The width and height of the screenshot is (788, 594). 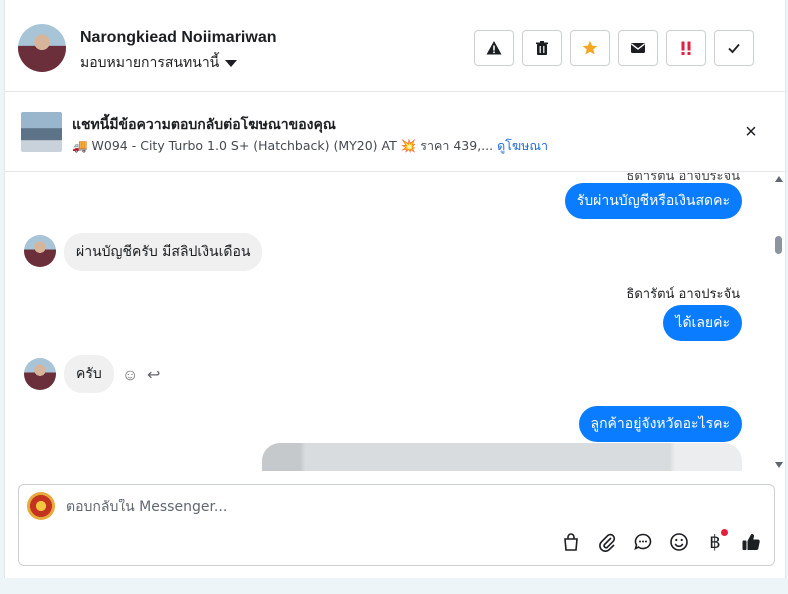 What do you see at coordinates (89, 374) in the screenshot?
I see `message-bubble-incoming: ครับ` at bounding box center [89, 374].